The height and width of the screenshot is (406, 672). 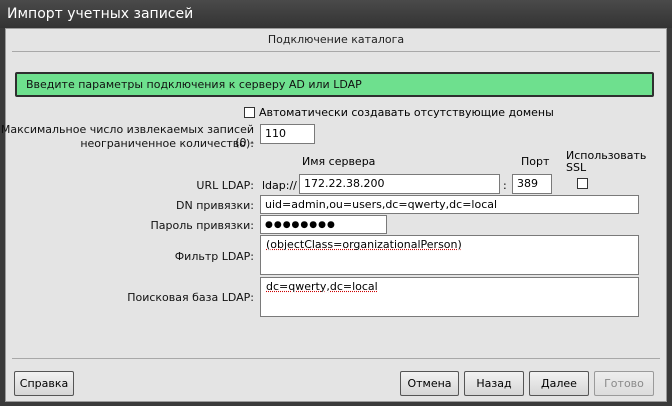 I want to click on bind-dn-input: uid=admin,ou=users,dc=qwerty,dc=local, so click(x=449, y=204).